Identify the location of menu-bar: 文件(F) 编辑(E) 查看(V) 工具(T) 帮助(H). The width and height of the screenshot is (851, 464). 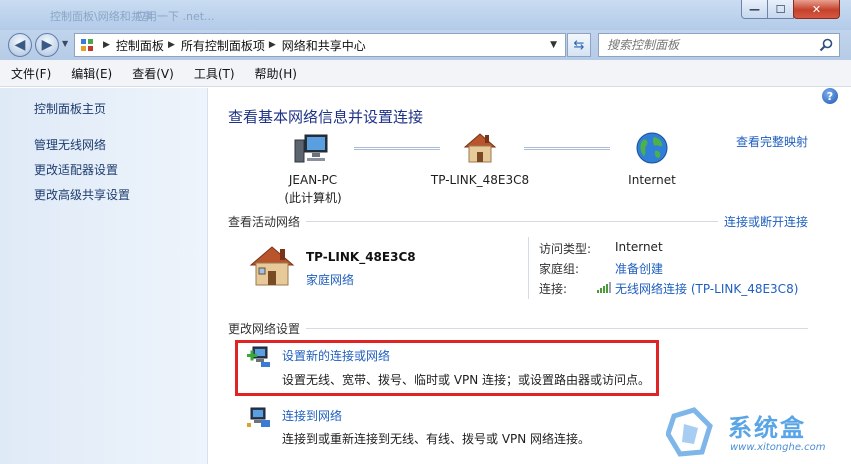
(425, 73).